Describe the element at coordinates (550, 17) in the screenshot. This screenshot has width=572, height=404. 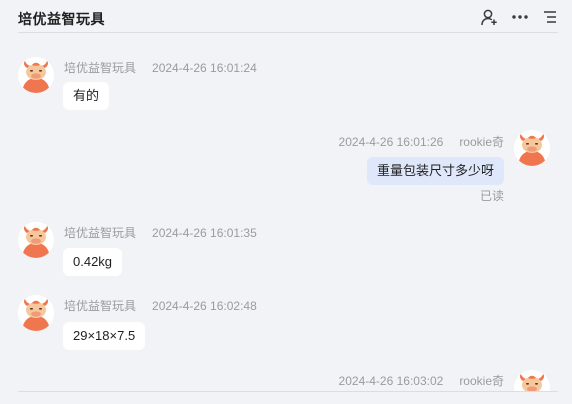
I see `list-icon` at that location.